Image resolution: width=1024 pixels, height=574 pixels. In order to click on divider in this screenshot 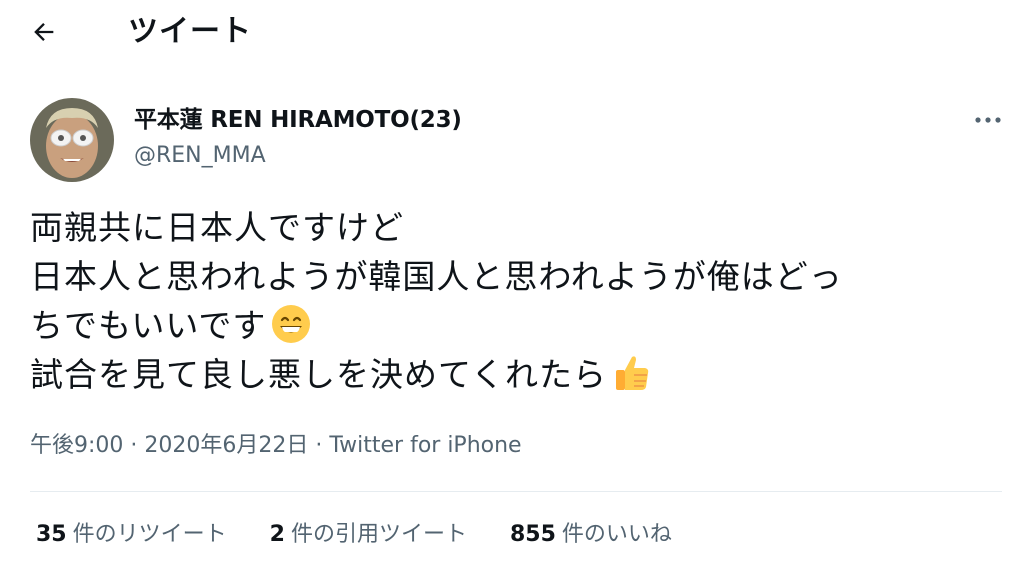, I will do `click(516, 491)`.